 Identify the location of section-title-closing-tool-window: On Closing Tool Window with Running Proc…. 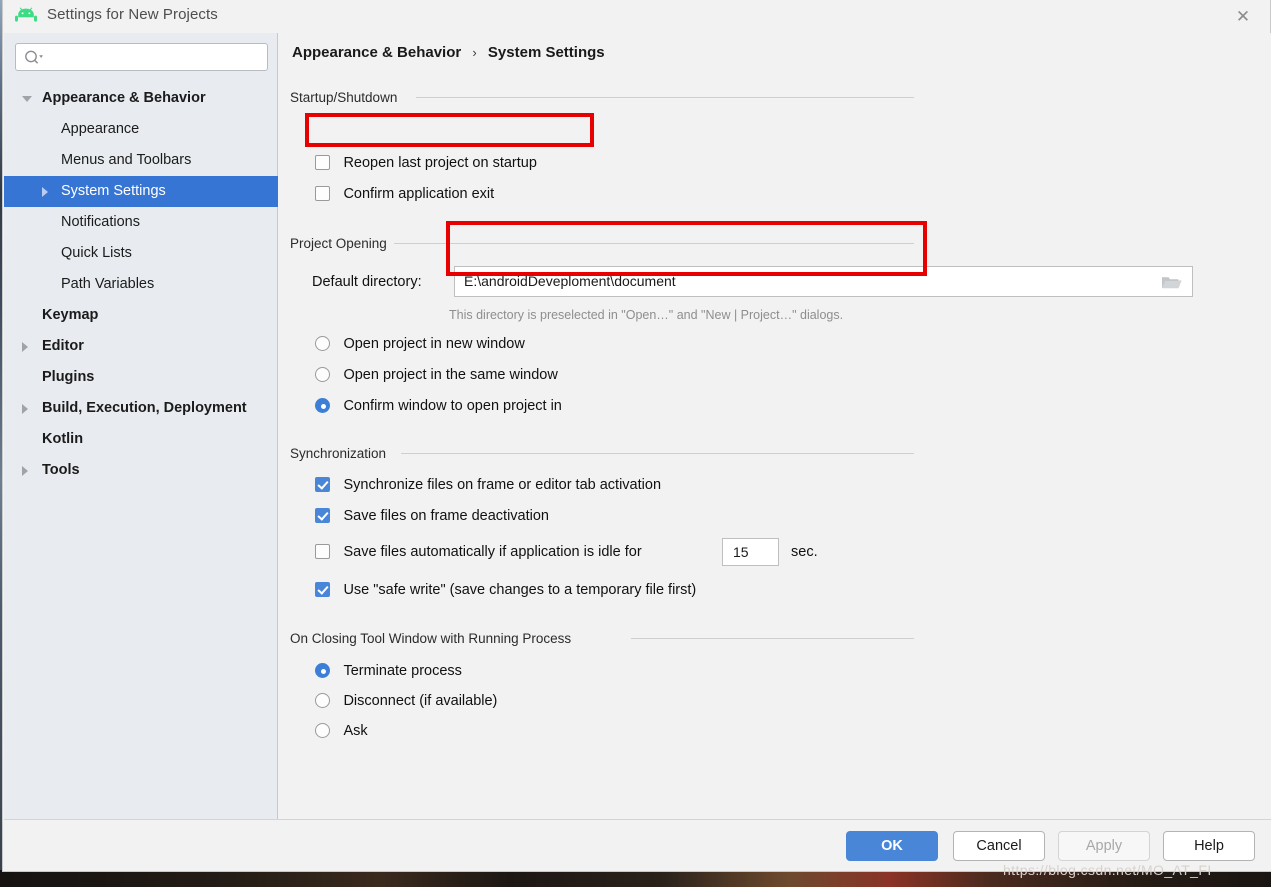
(431, 638).